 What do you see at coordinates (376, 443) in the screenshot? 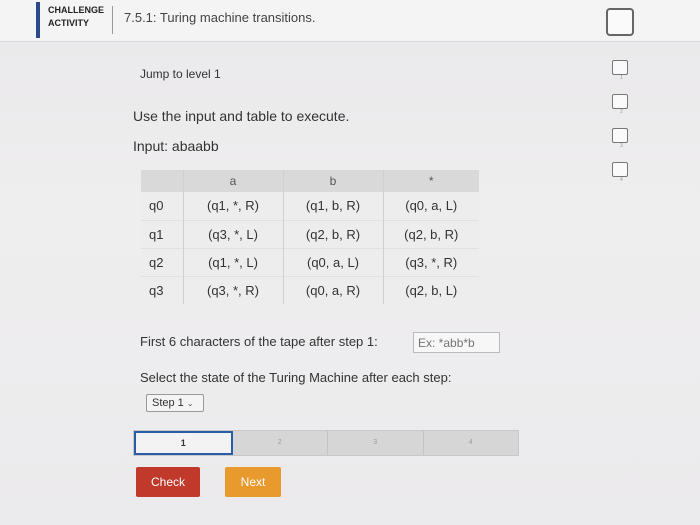
I see `progress-segment: 3` at bounding box center [376, 443].